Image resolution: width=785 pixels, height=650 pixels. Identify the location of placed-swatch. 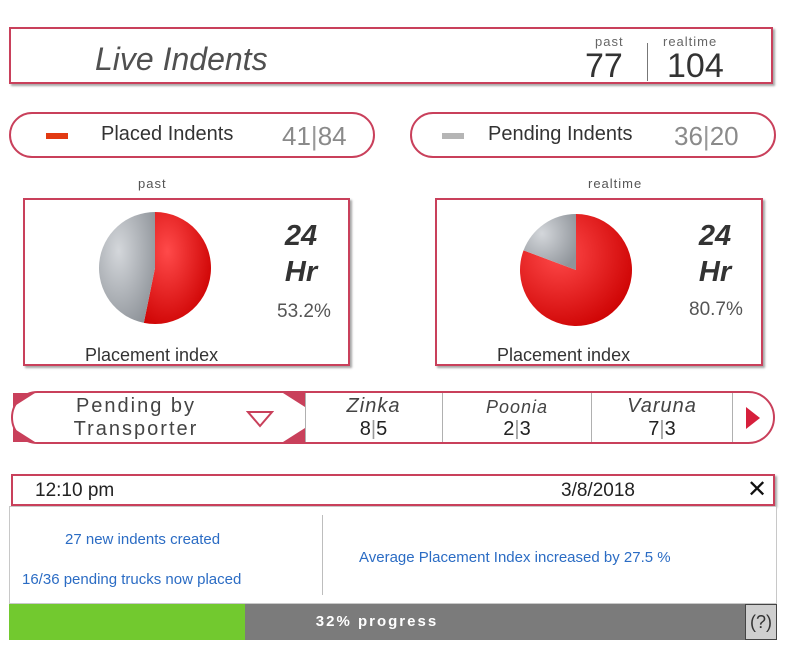
(57, 136).